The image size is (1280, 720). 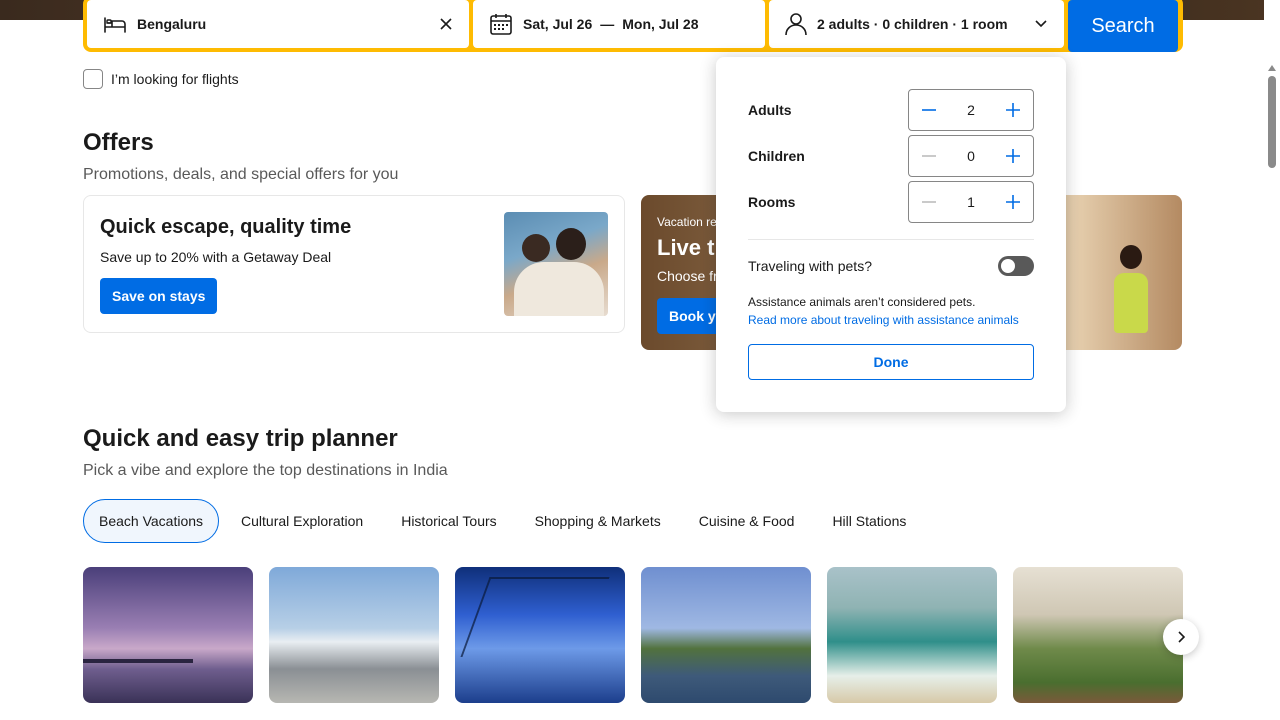 I want to click on rooms-value: 1, so click(x=971, y=202).